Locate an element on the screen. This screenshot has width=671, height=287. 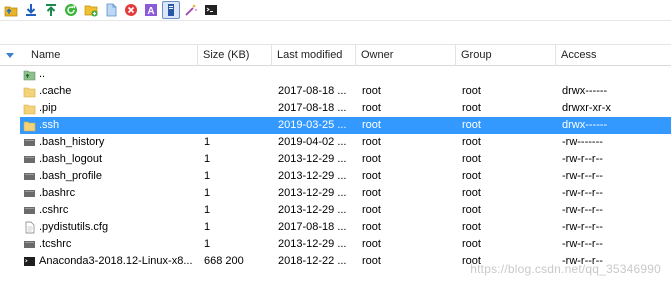
file-name: .bash_logout is located at coordinates (70, 159).